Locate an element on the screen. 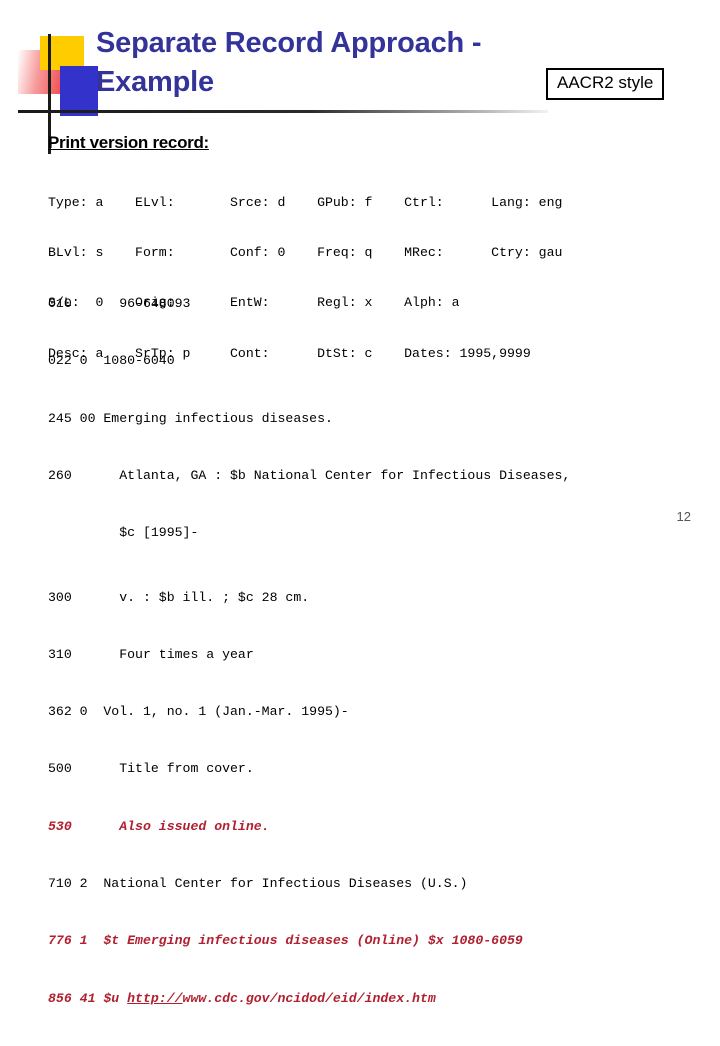 The width and height of the screenshot is (720, 1046). slide-number: 12 is located at coordinates (683, 516).